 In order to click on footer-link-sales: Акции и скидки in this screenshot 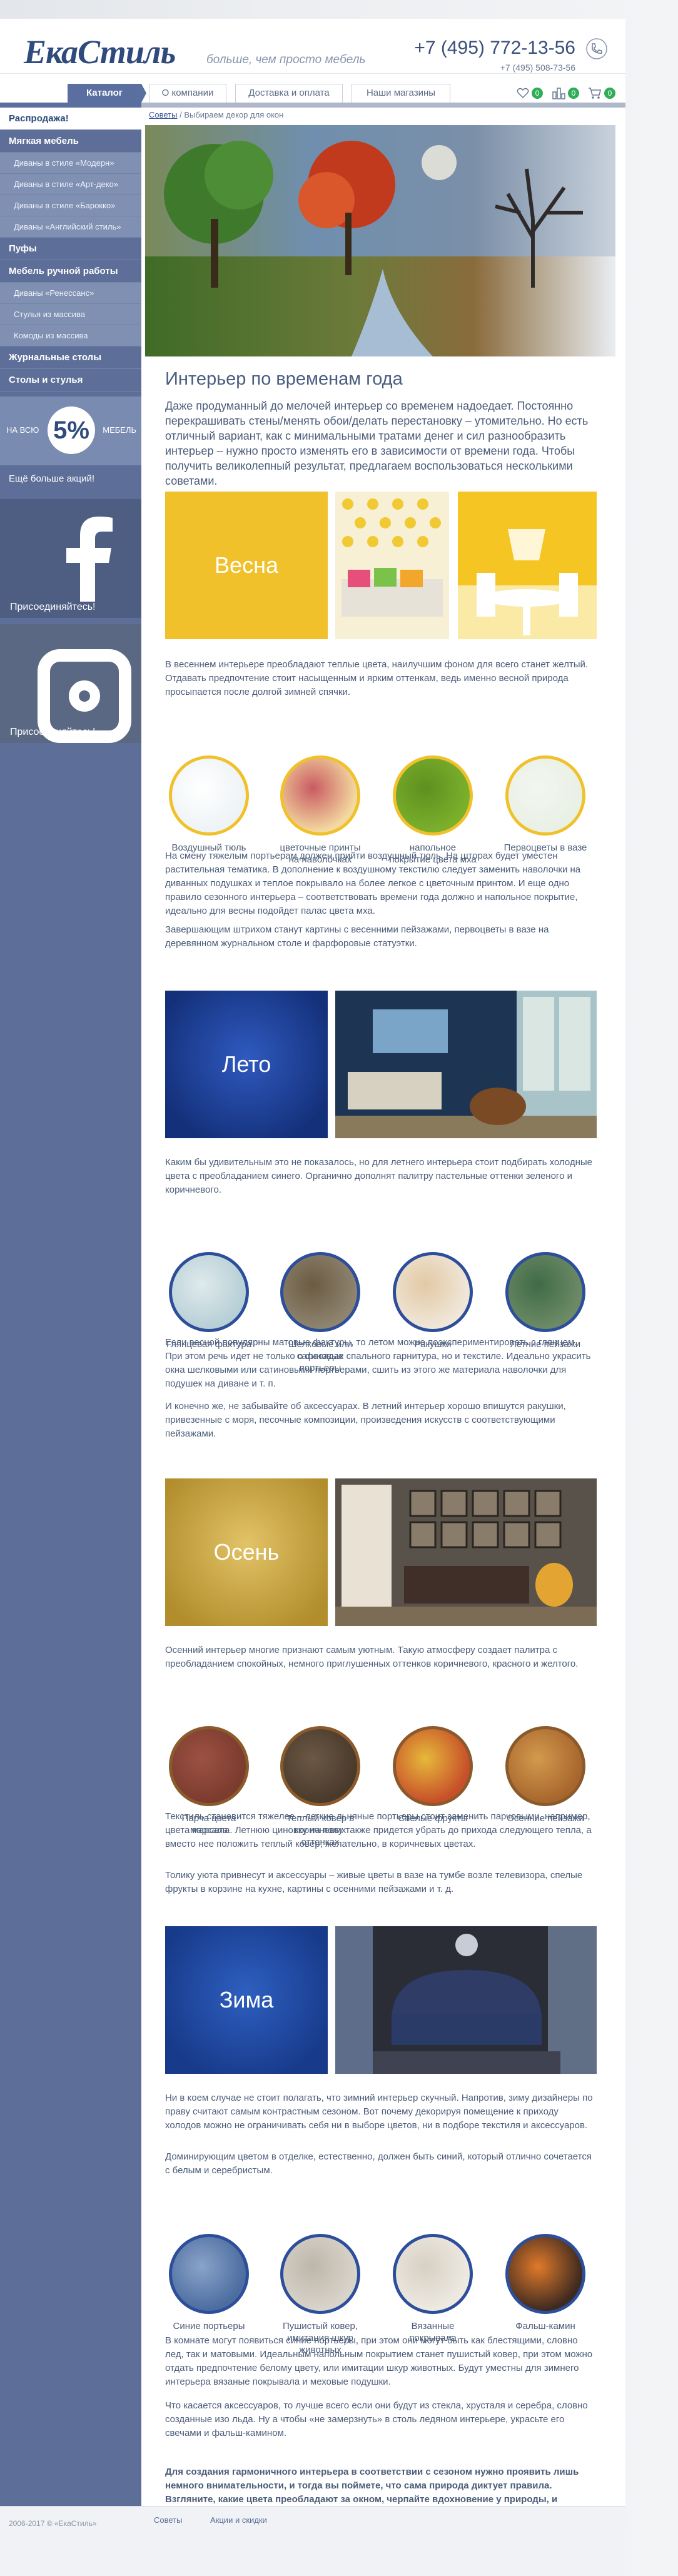, I will do `click(238, 2520)`.